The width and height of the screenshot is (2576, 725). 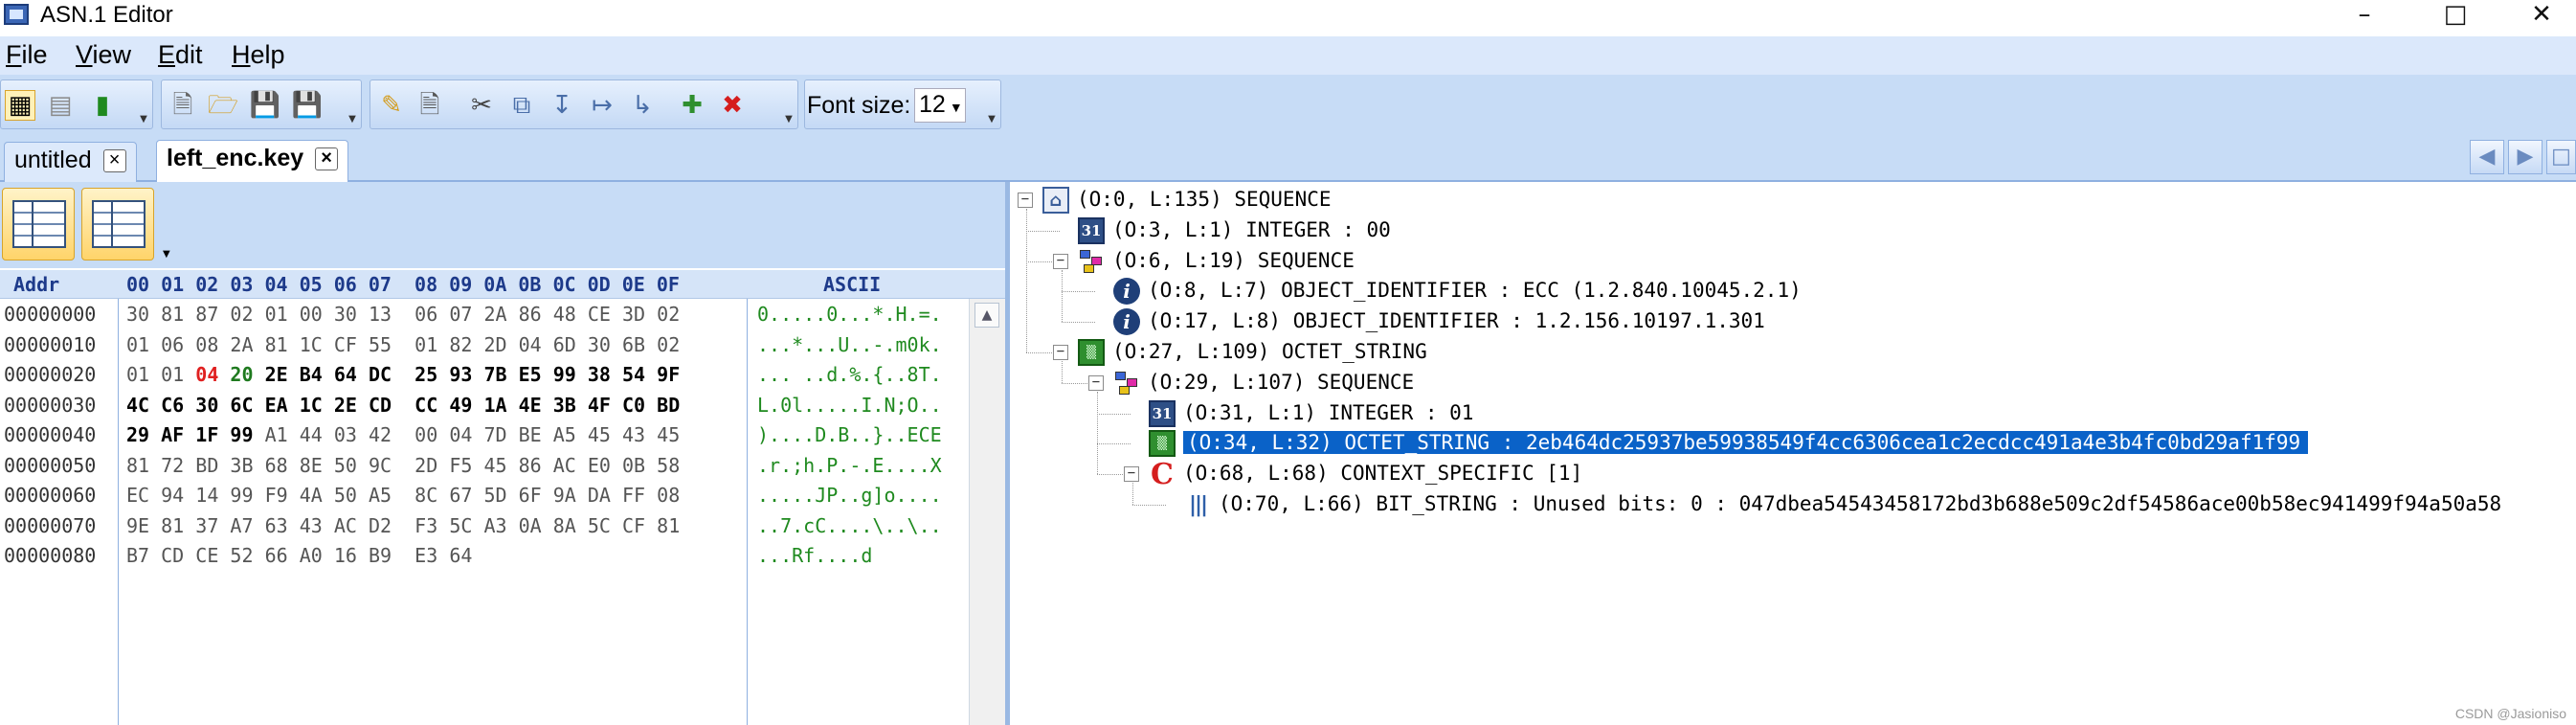 What do you see at coordinates (1793, 230) in the screenshot?
I see `tree-node: 31 (O:3, L:1) INTEGER : 00` at bounding box center [1793, 230].